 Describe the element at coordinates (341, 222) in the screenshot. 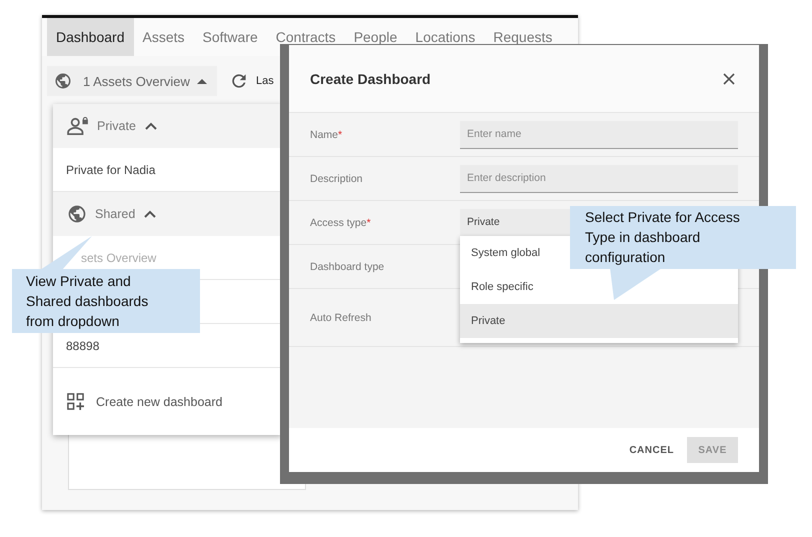

I see `field-label: Access type*` at that location.